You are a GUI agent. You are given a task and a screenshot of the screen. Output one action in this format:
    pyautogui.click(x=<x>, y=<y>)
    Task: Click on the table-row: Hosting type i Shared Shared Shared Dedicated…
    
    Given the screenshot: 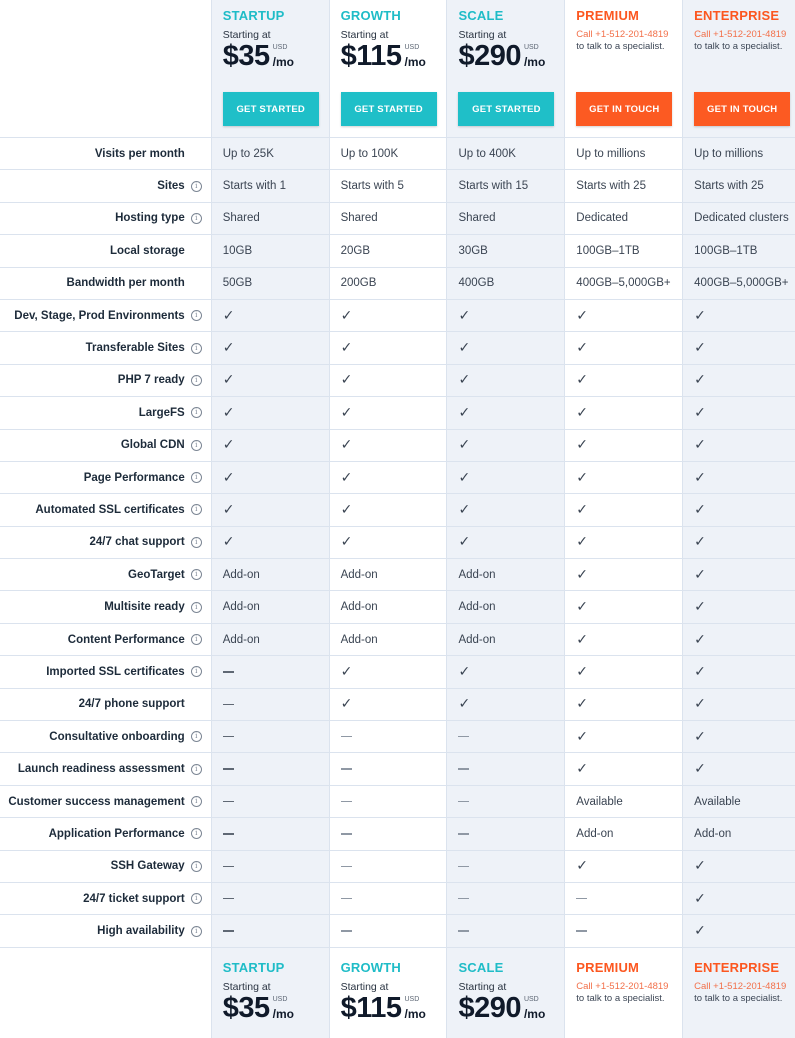 What is the action you would take?
    pyautogui.click(x=397, y=219)
    